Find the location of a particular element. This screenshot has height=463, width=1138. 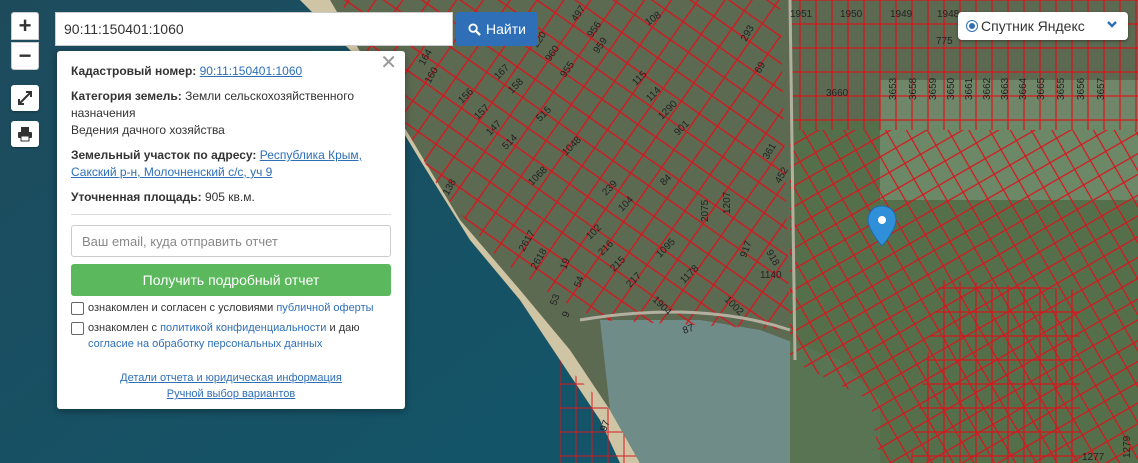

map-label: 3662 is located at coordinates (987, 88).